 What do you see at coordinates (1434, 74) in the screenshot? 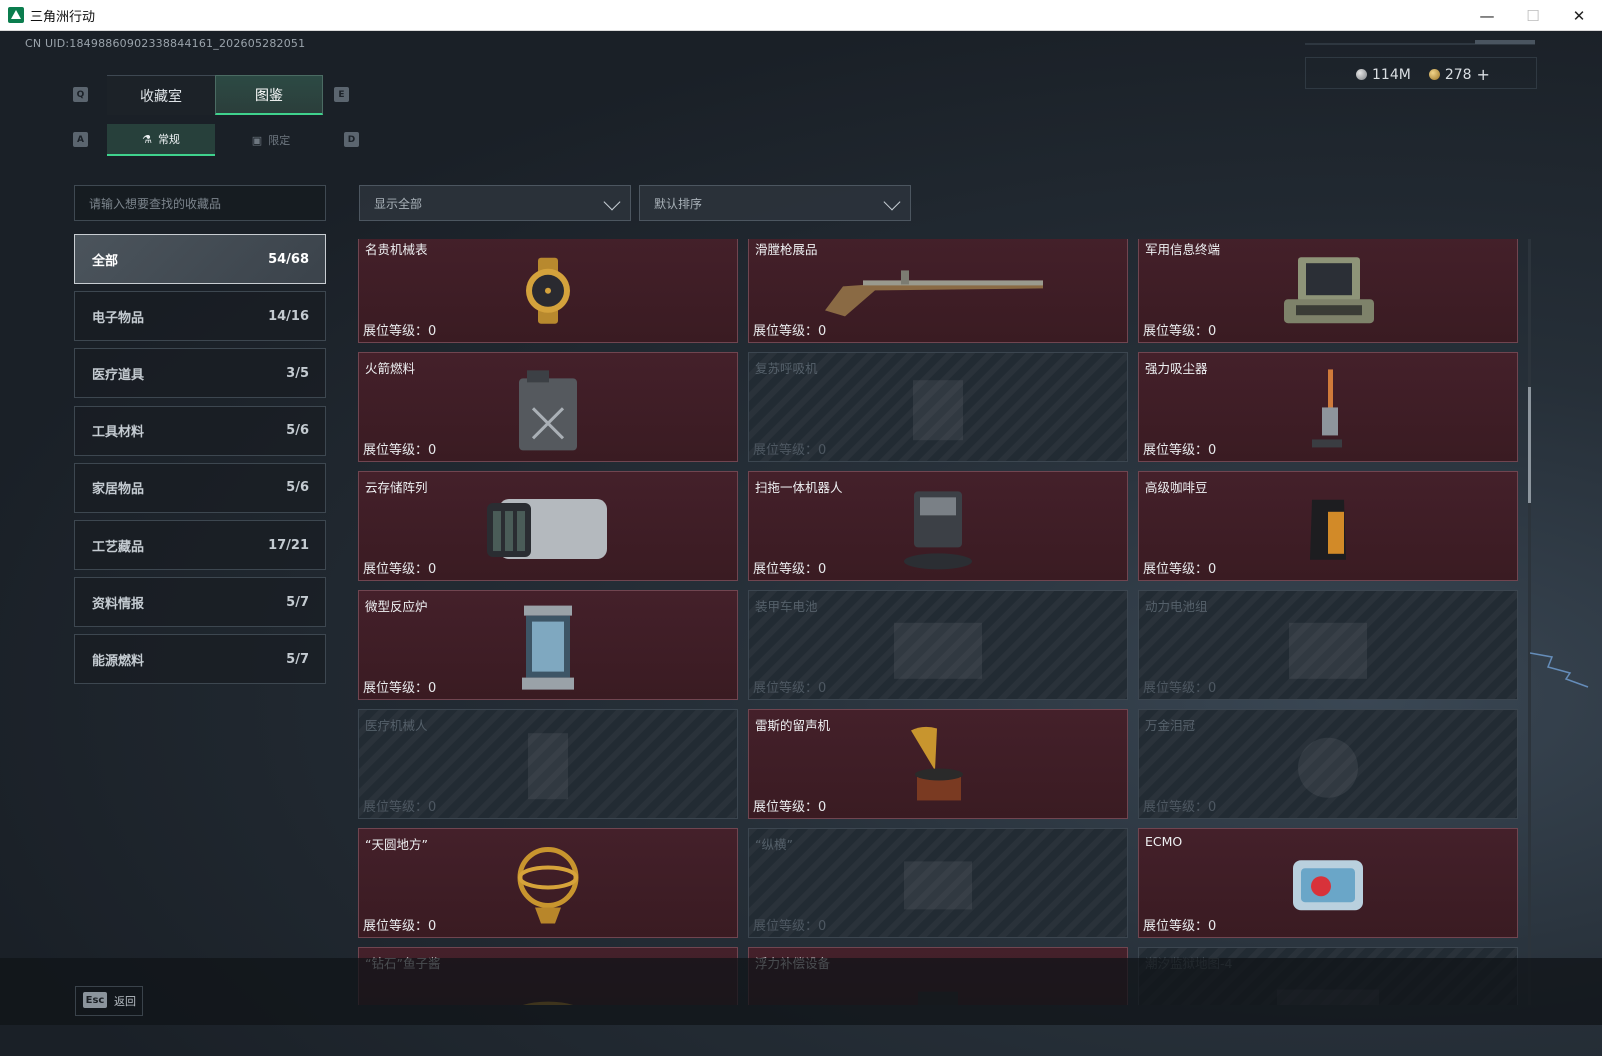
I see `gold-coin-icon` at bounding box center [1434, 74].